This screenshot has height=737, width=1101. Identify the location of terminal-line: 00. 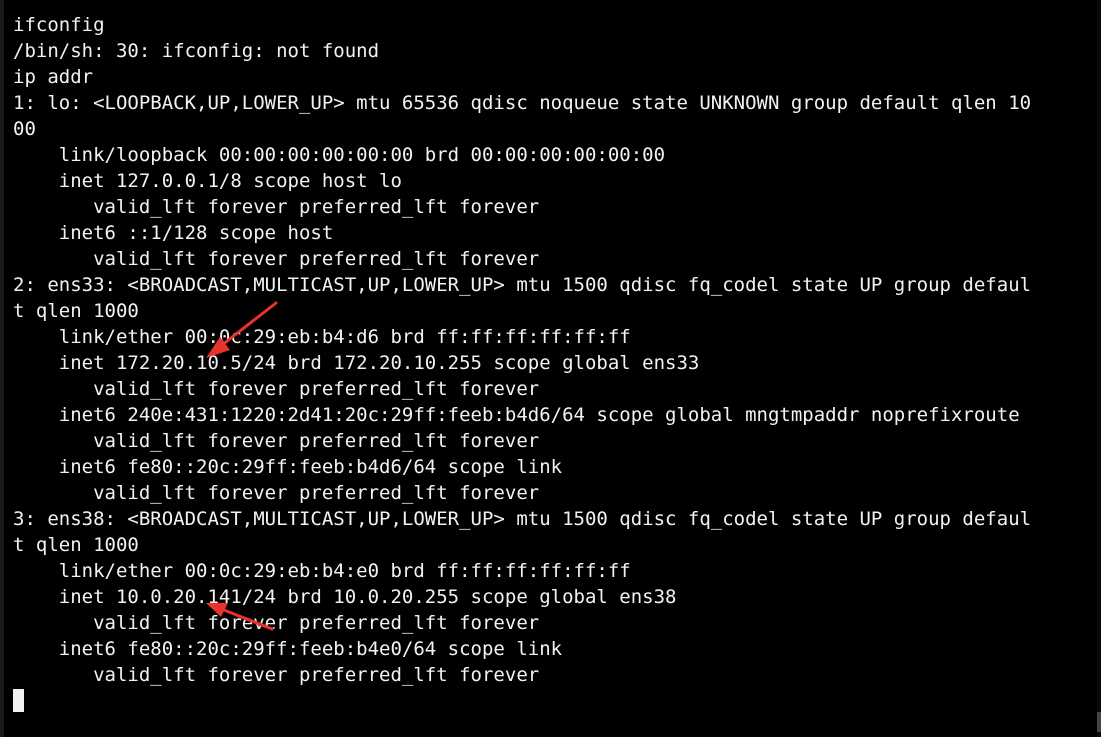
(24, 129).